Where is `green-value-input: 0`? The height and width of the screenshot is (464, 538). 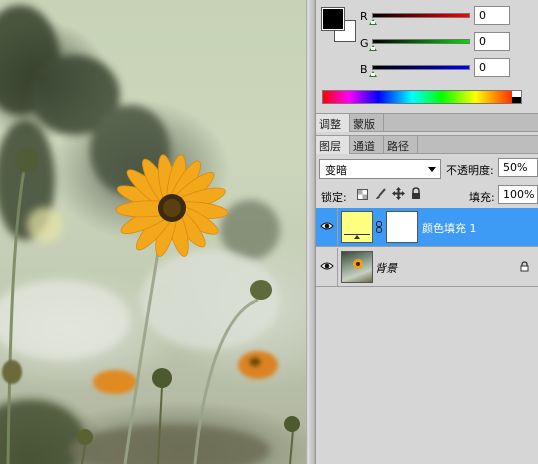 green-value-input: 0 is located at coordinates (492, 41).